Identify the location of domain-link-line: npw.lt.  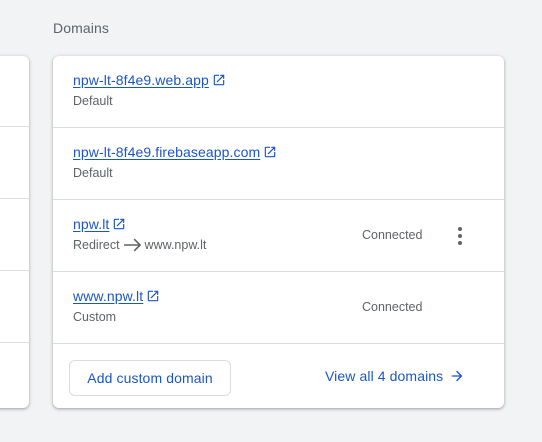
(99, 224).